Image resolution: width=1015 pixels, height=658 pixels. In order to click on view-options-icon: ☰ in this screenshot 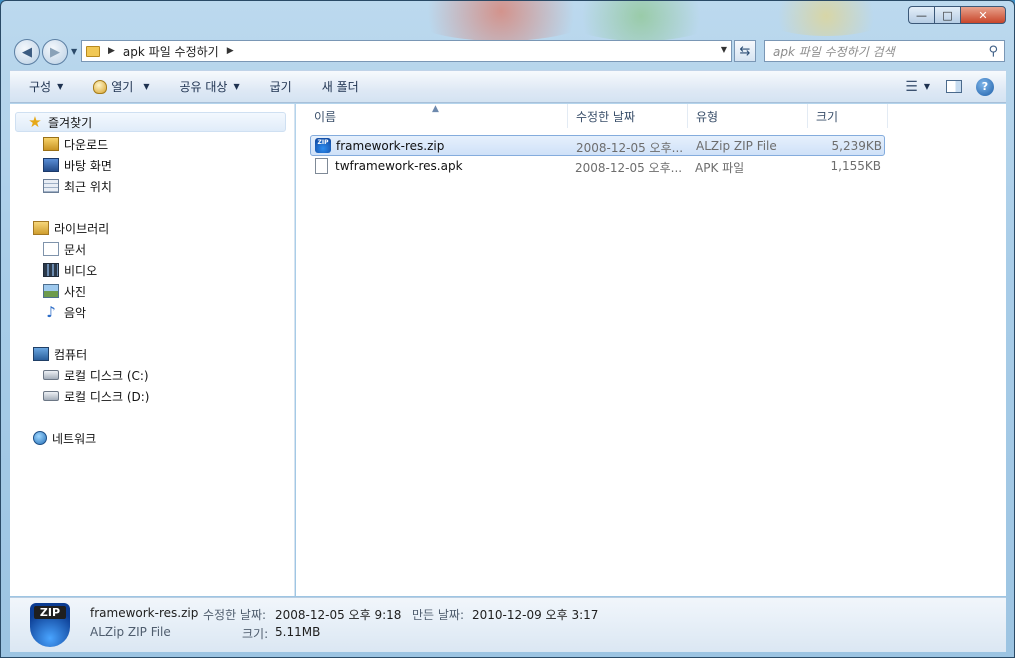, I will do `click(911, 87)`.